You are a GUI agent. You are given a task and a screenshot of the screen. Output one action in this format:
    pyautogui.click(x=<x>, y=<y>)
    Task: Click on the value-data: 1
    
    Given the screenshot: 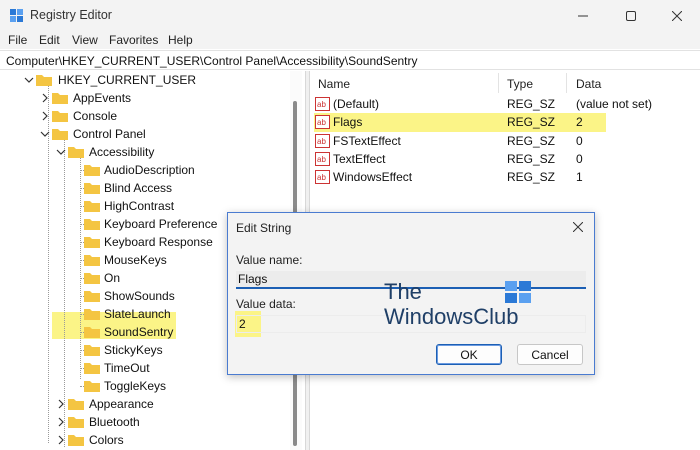 What is the action you would take?
    pyautogui.click(x=579, y=177)
    